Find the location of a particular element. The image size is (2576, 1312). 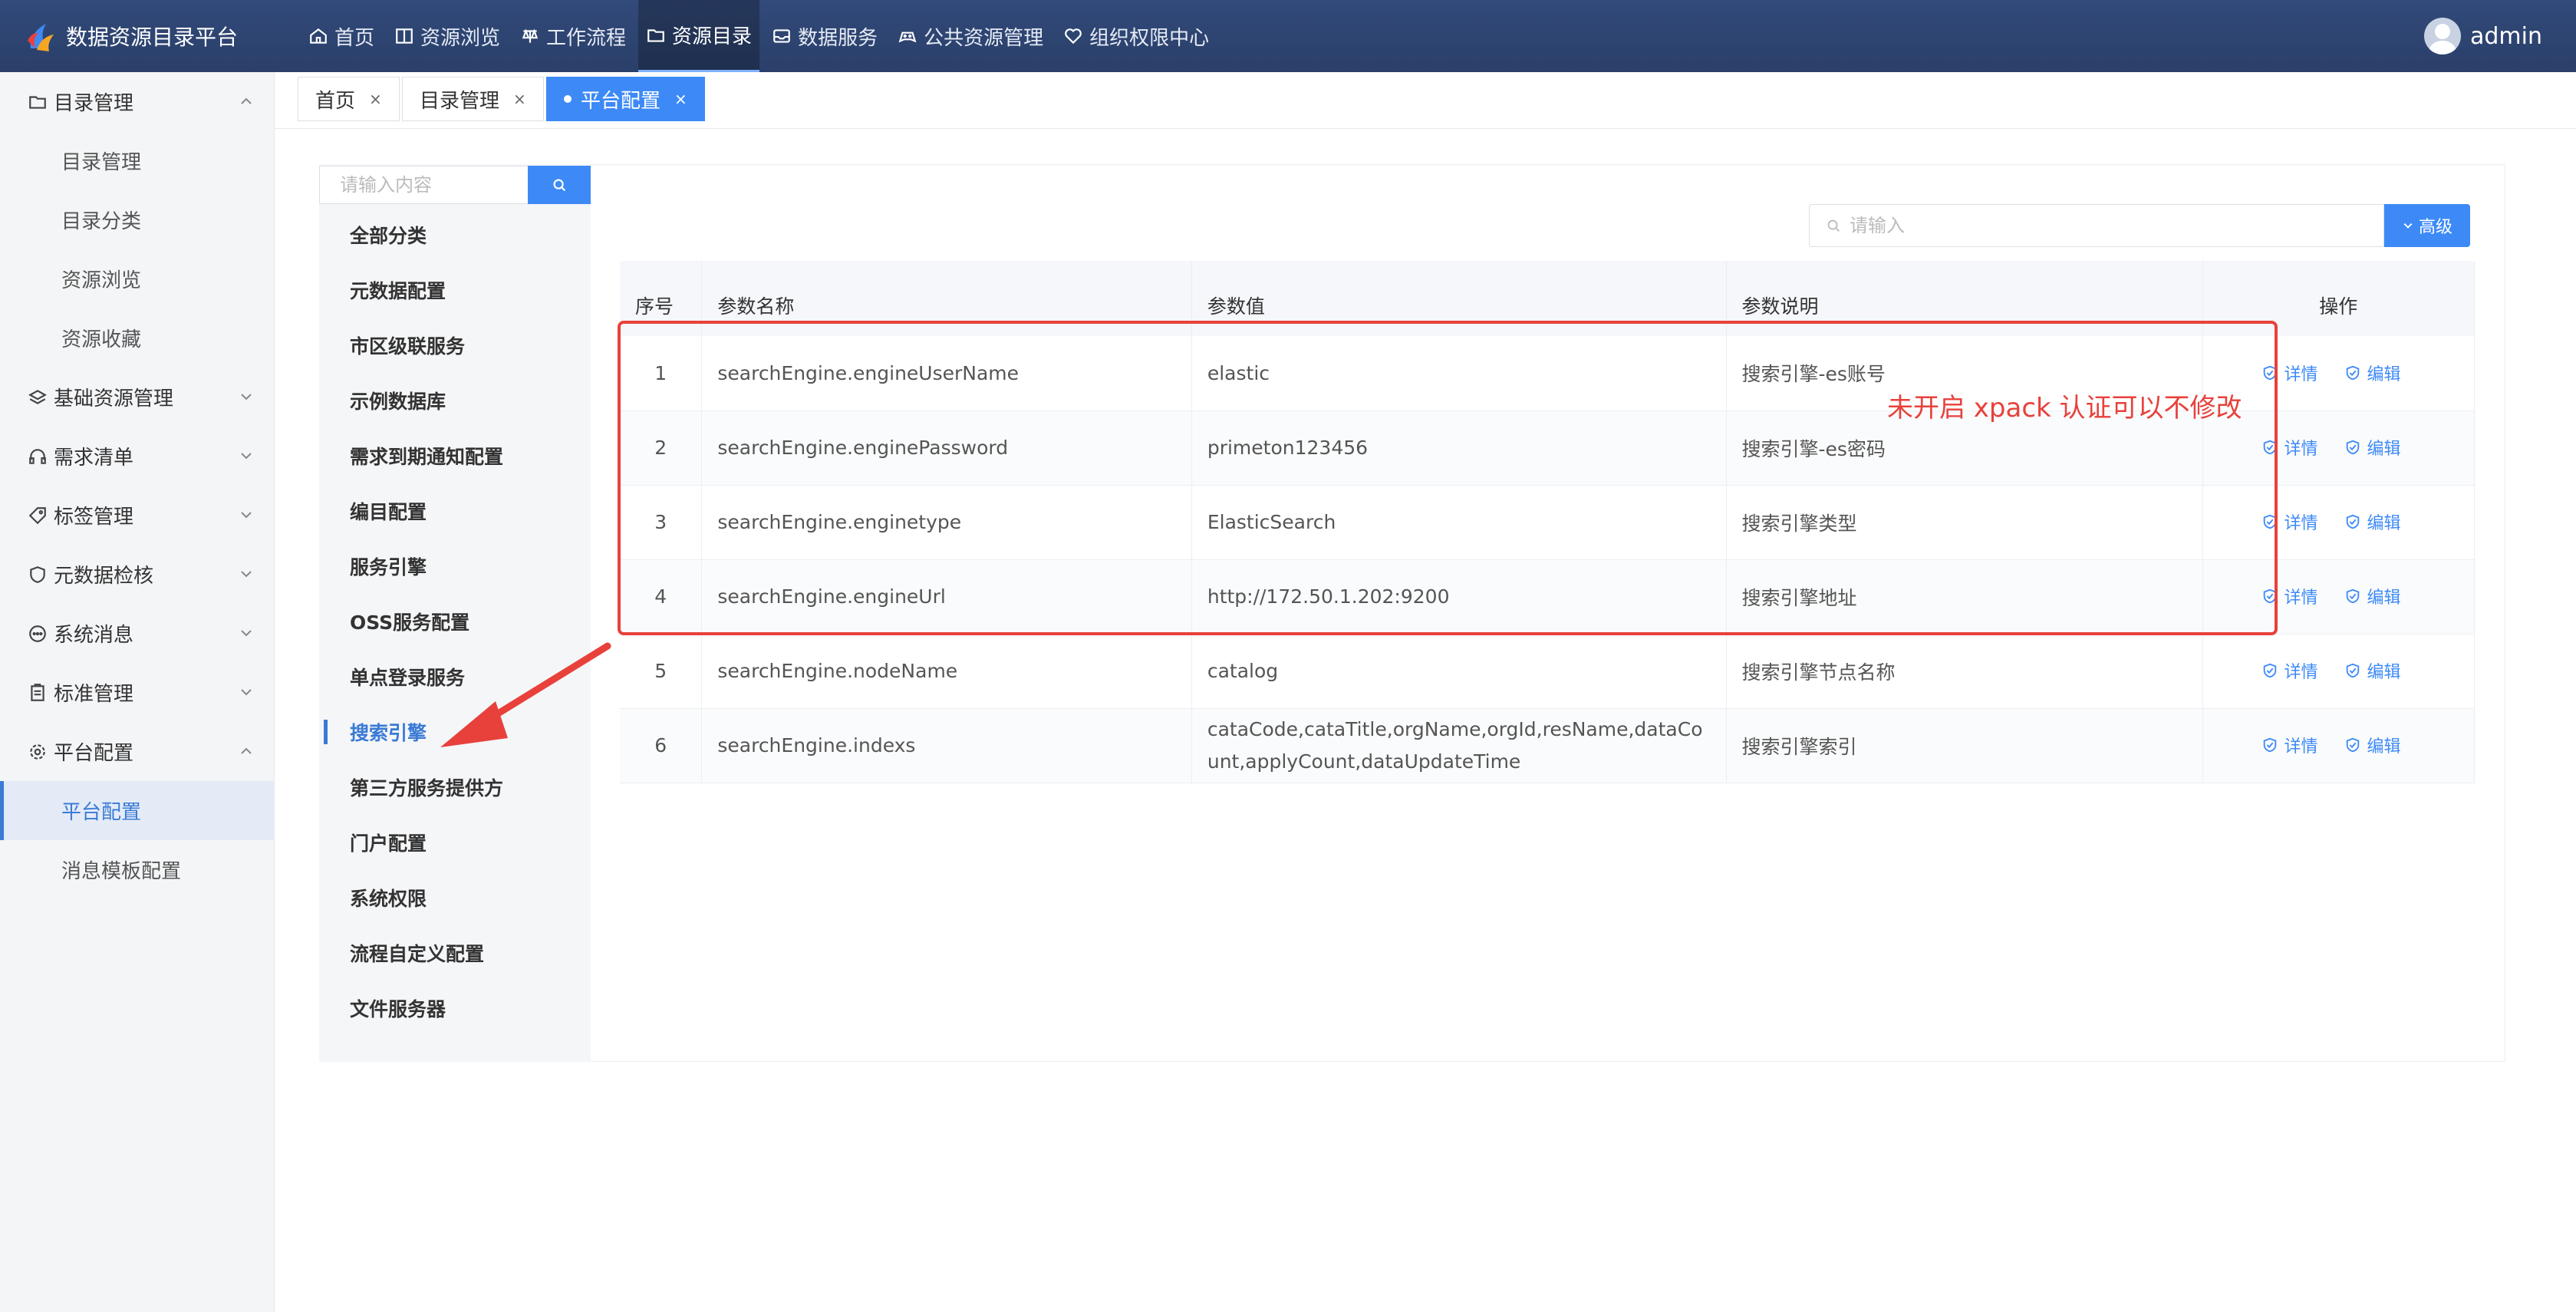

category-item: 全部分类 is located at coordinates (455, 234).